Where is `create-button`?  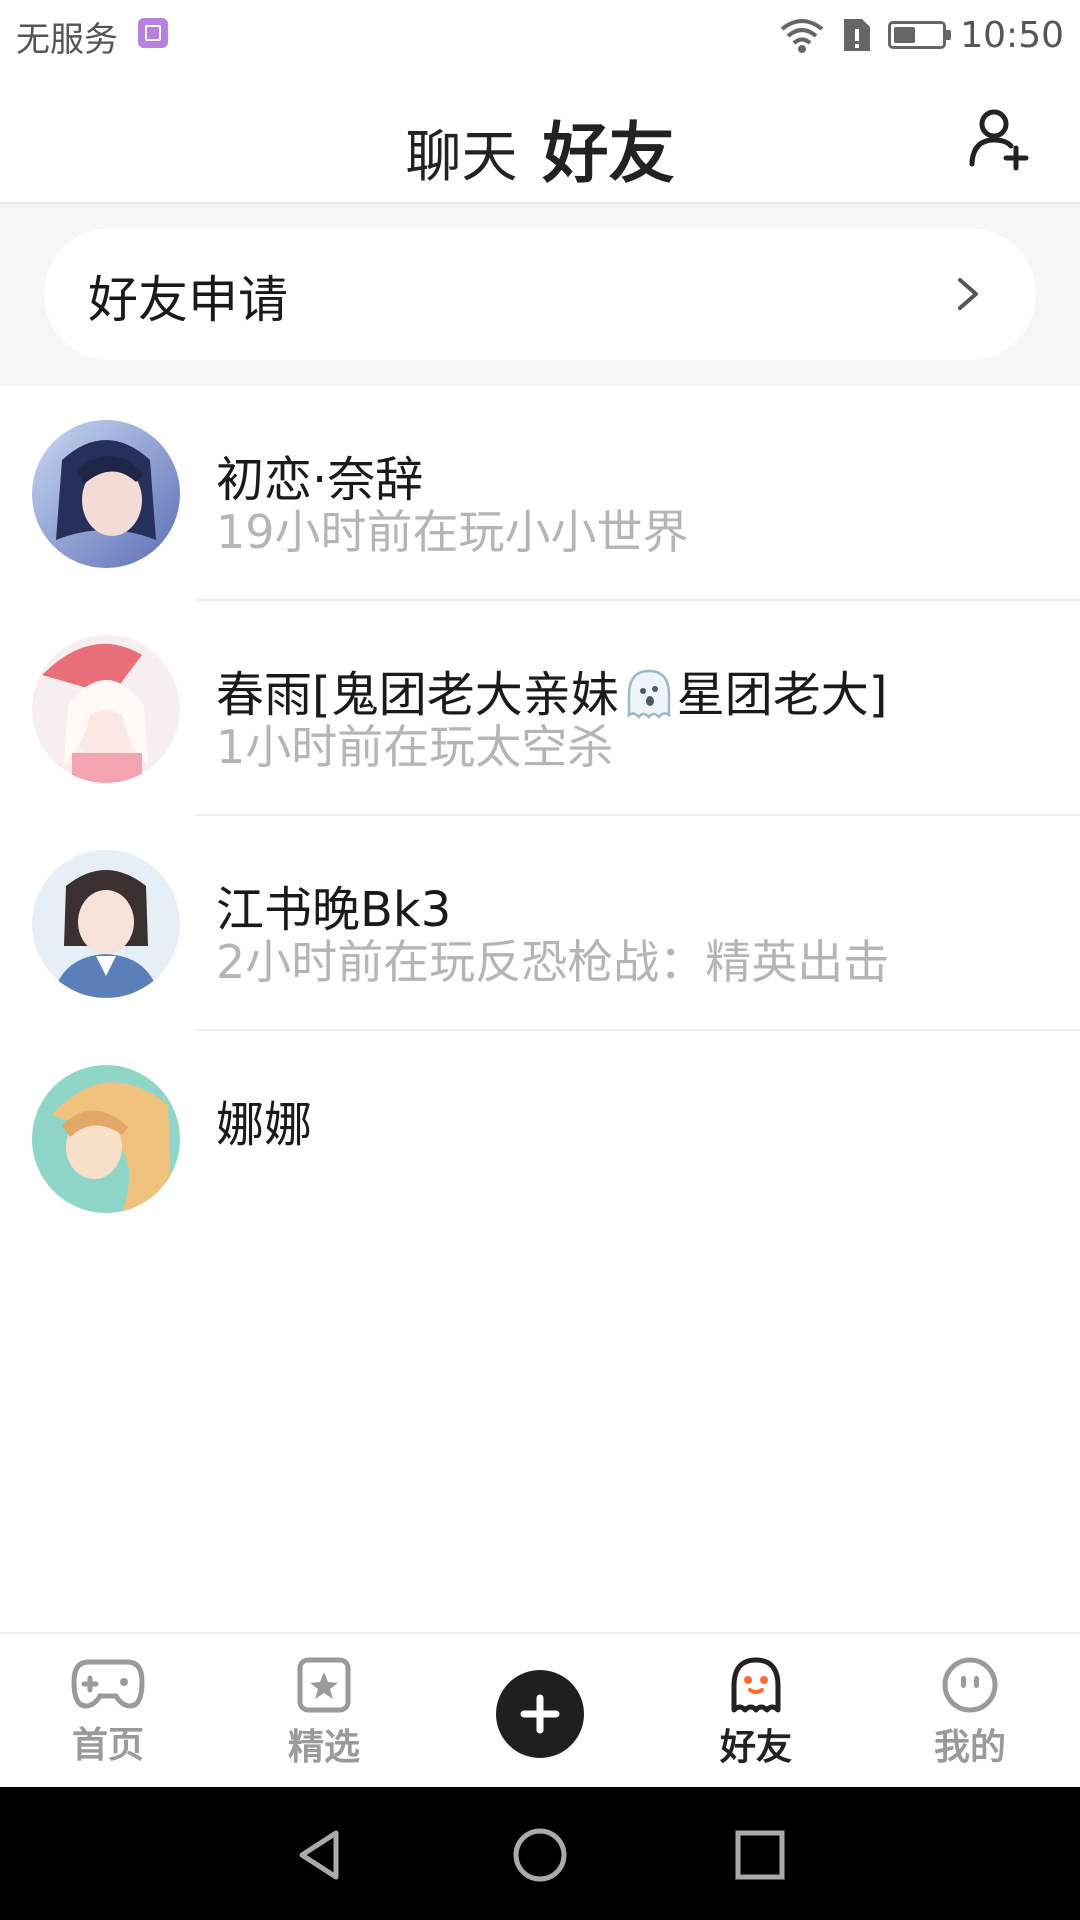 create-button is located at coordinates (540, 1714).